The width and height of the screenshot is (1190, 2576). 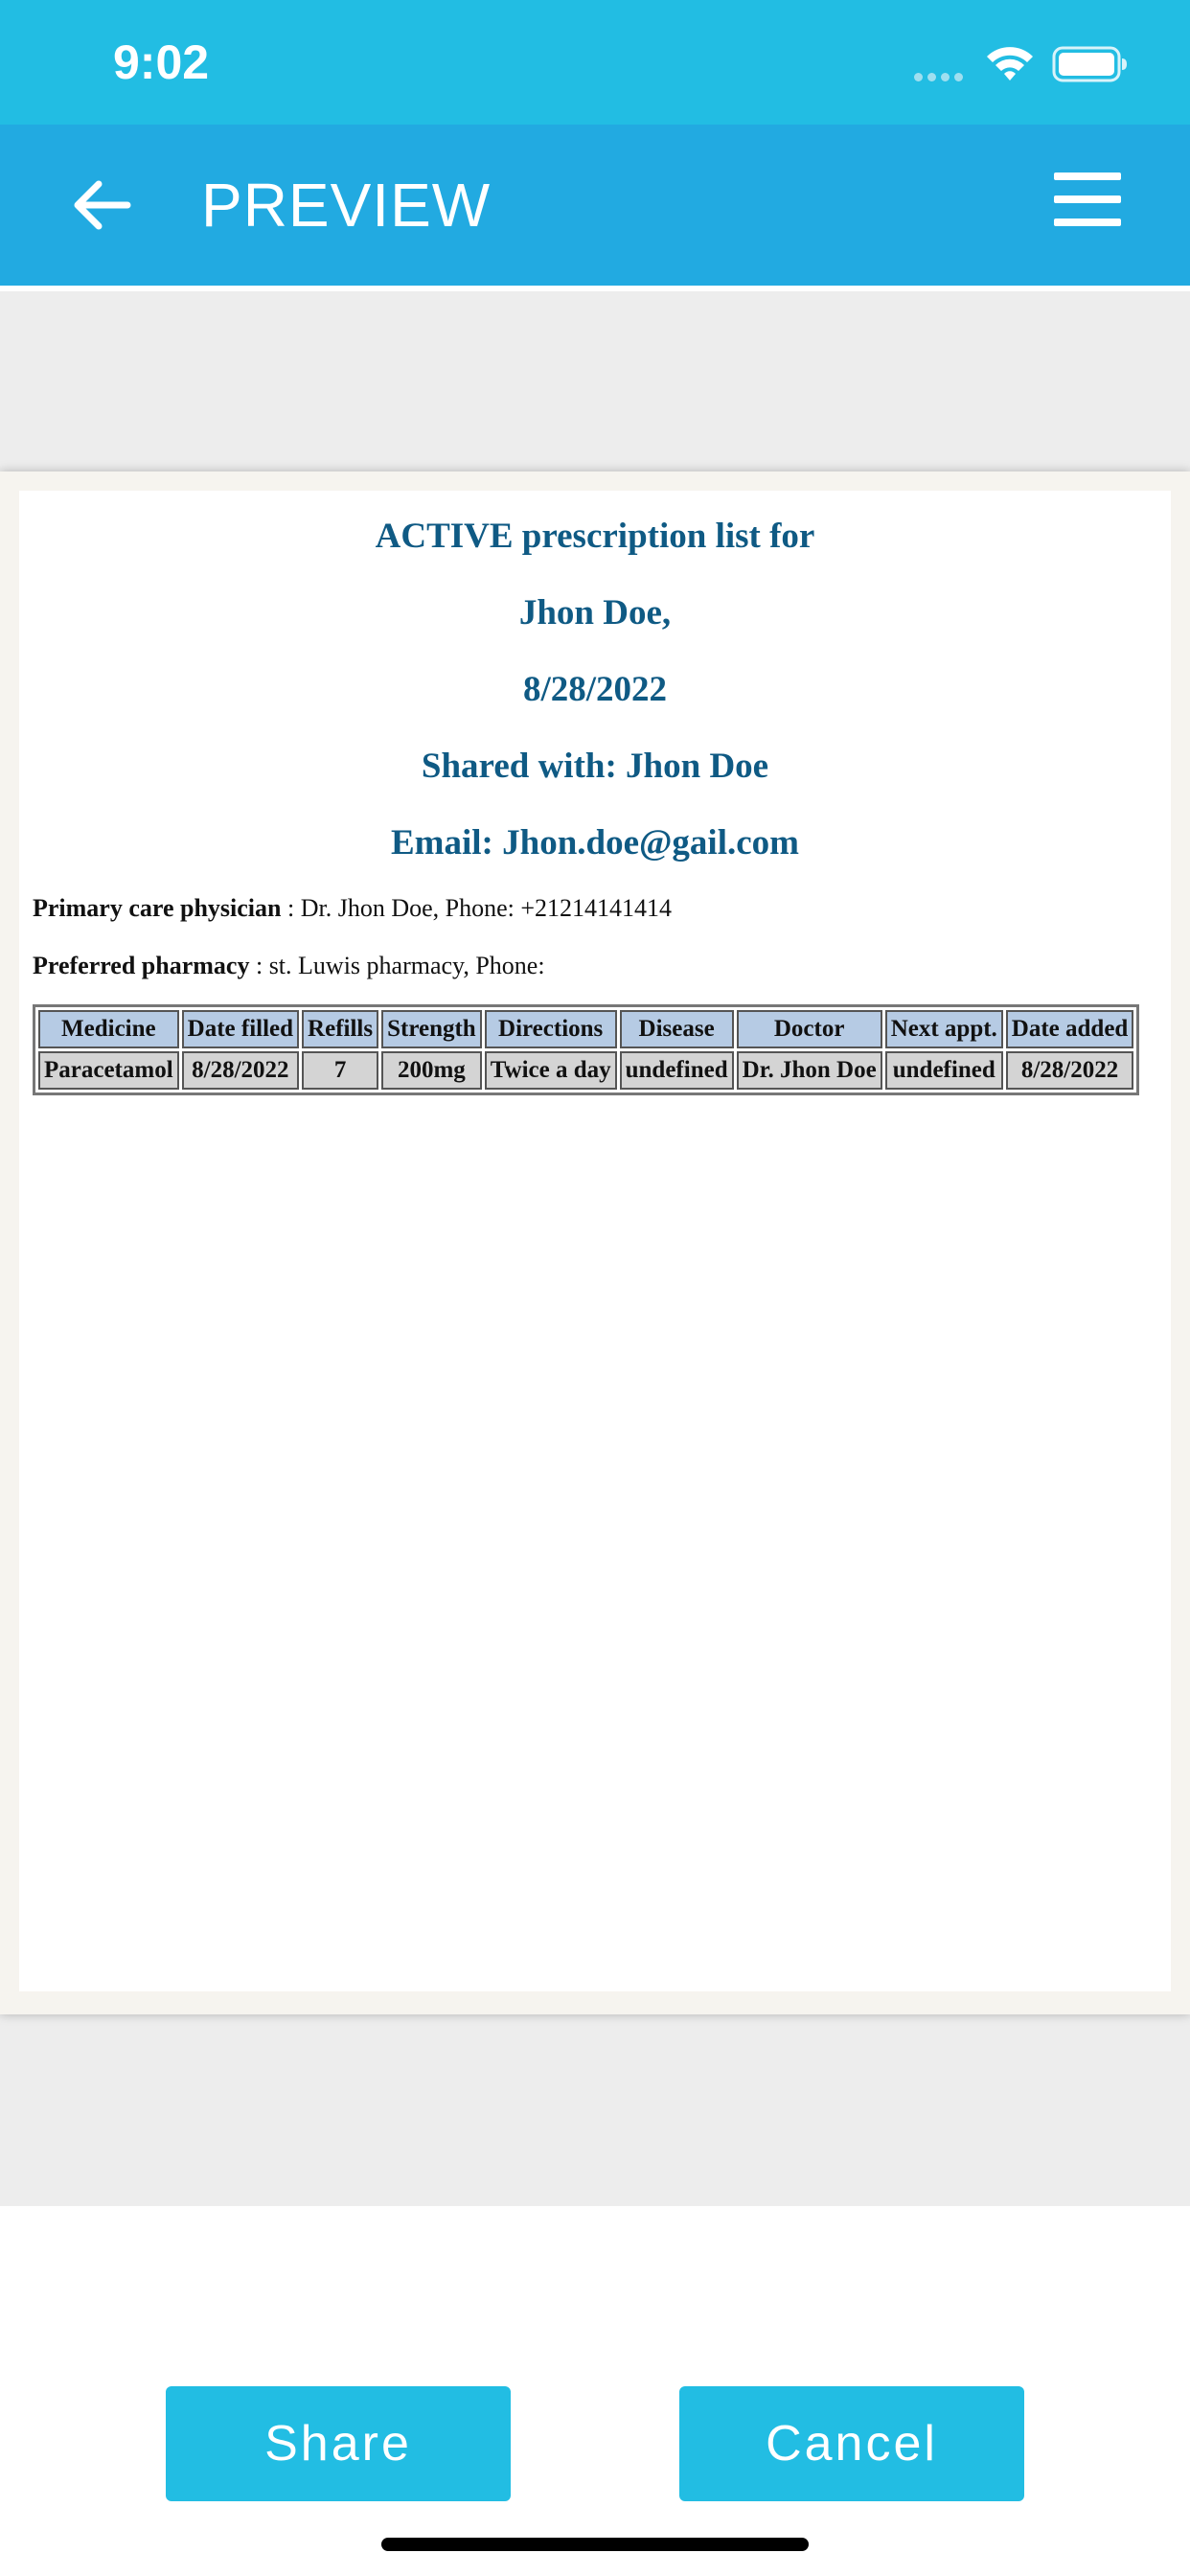 I want to click on heading-title: ACTIVE prescription list for, so click(x=595, y=536).